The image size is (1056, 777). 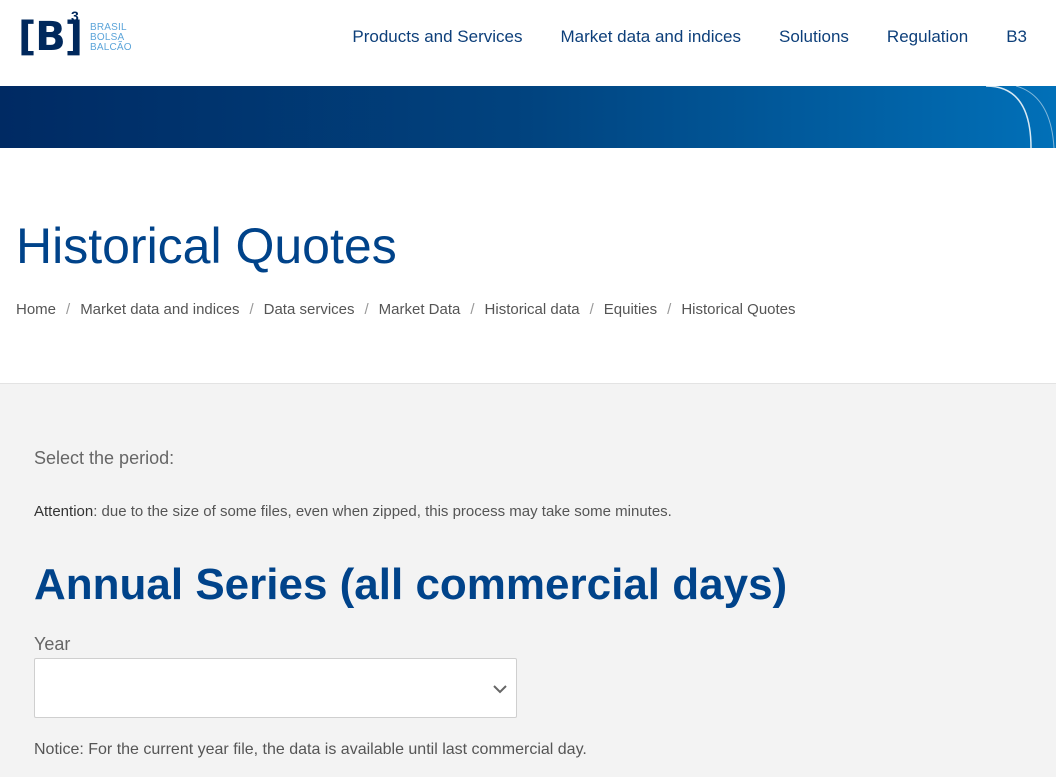 I want to click on breadcrumb-item: Market Data, so click(x=420, y=309).